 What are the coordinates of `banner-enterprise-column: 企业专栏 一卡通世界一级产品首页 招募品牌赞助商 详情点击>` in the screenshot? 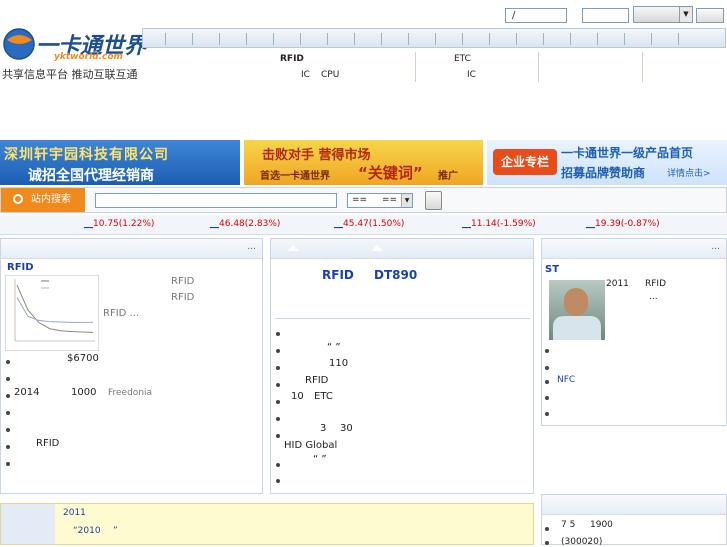 It's located at (607, 162).